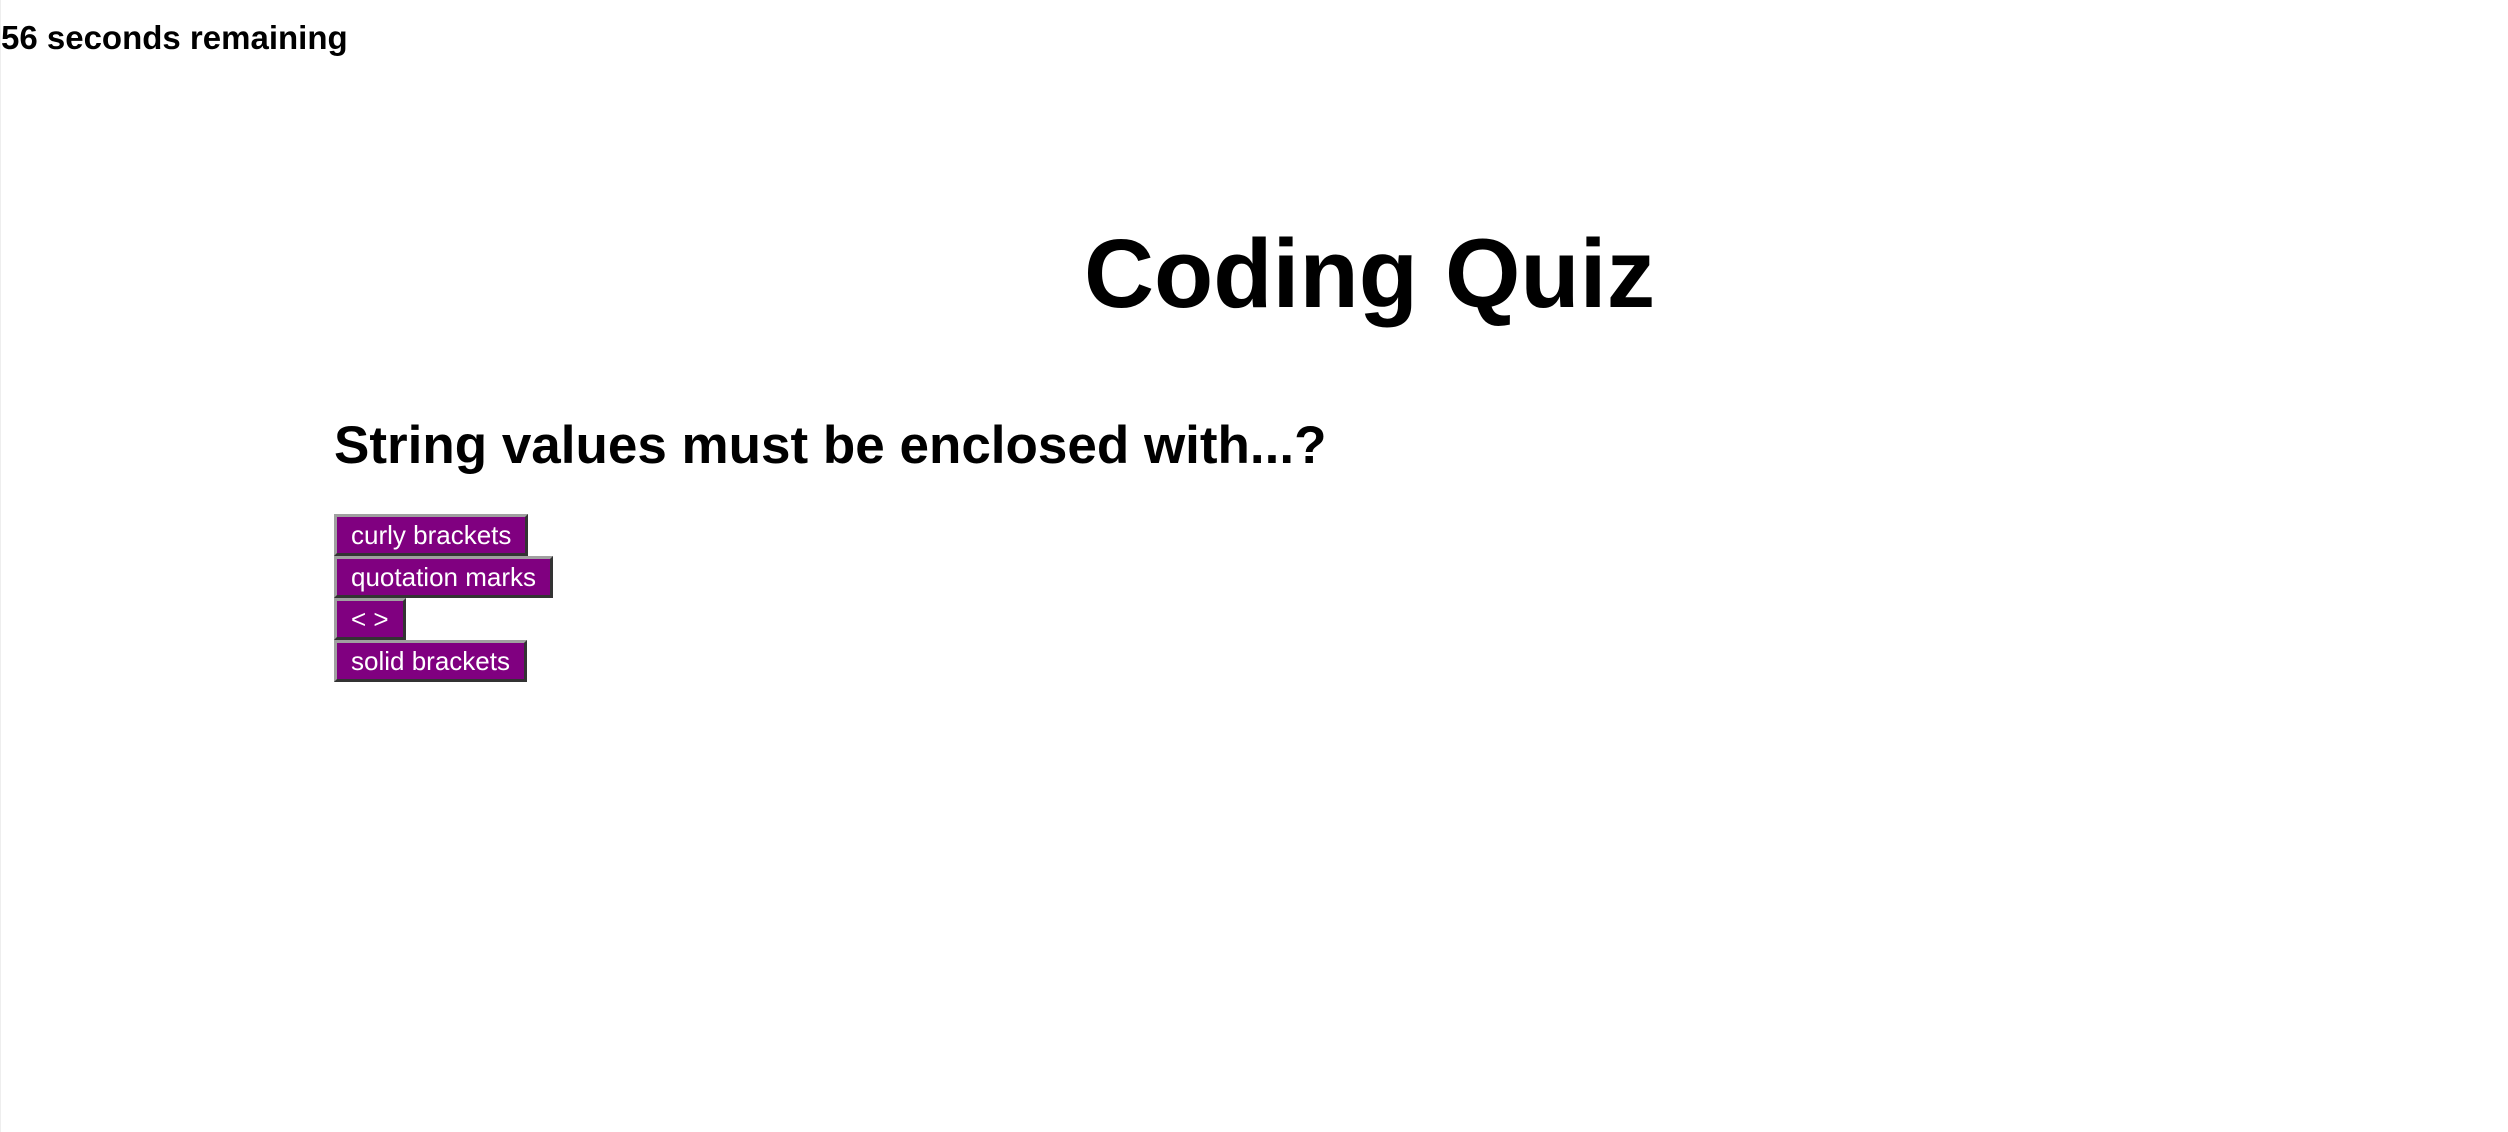 The height and width of the screenshot is (1132, 2508). What do you see at coordinates (370, 619) in the screenshot?
I see `answer-button-angle-brackets: < >` at bounding box center [370, 619].